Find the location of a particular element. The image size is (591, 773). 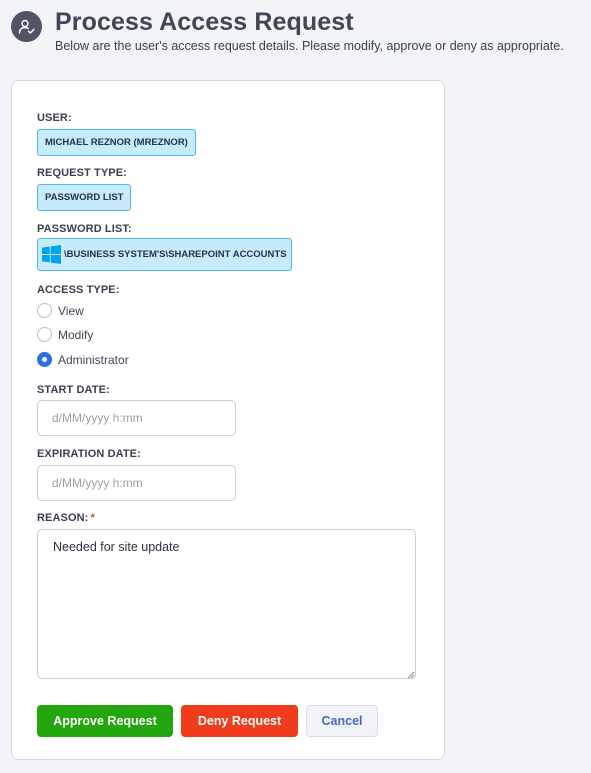

page-title: Process Access Request is located at coordinates (204, 22).